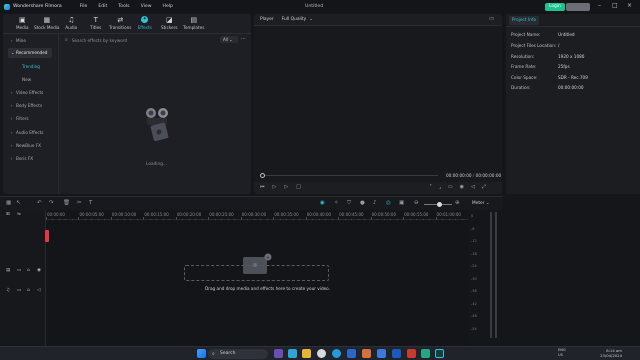  I want to click on filmora-taskbar-icon, so click(439, 353).